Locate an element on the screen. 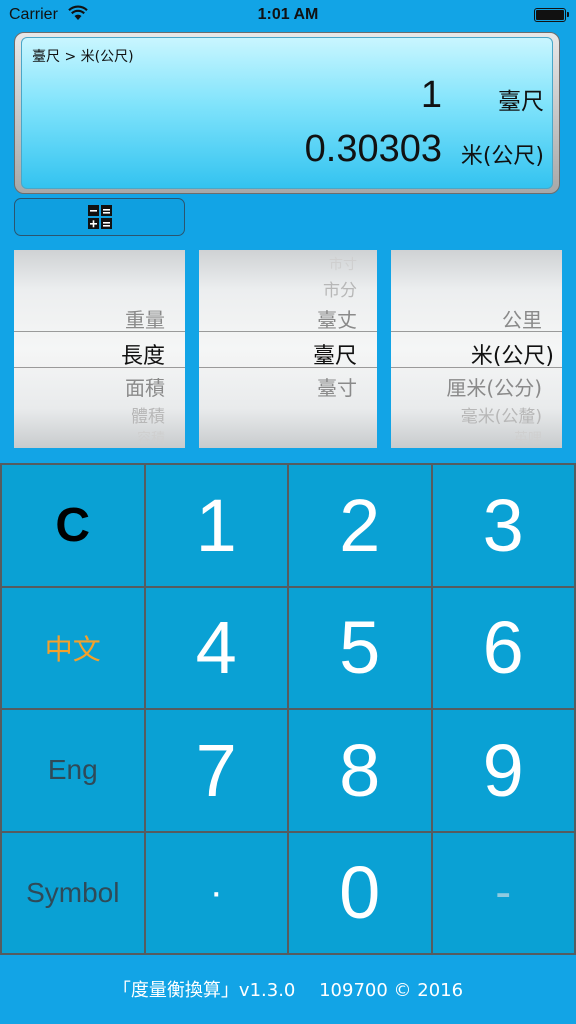 The width and height of the screenshot is (576, 1024). digit-1-button: 1 is located at coordinates (216, 525).